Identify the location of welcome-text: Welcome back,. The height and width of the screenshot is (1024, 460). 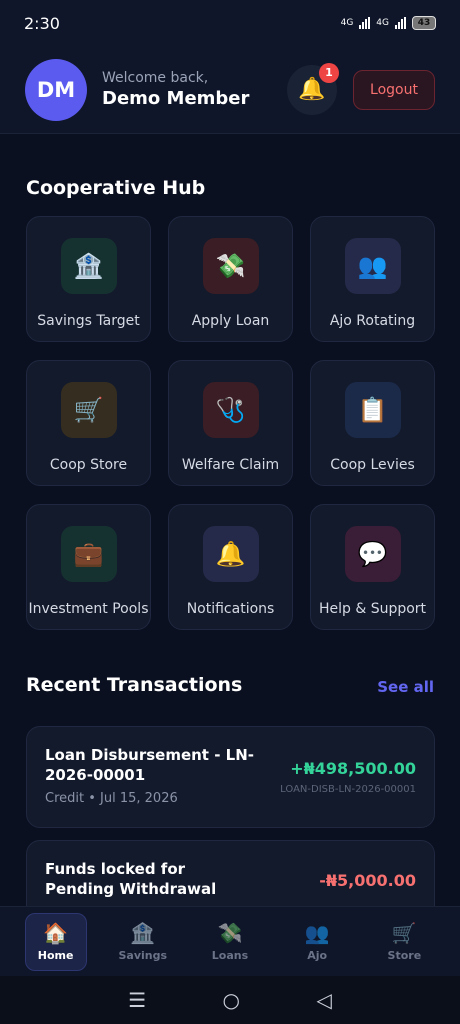
(155, 78).